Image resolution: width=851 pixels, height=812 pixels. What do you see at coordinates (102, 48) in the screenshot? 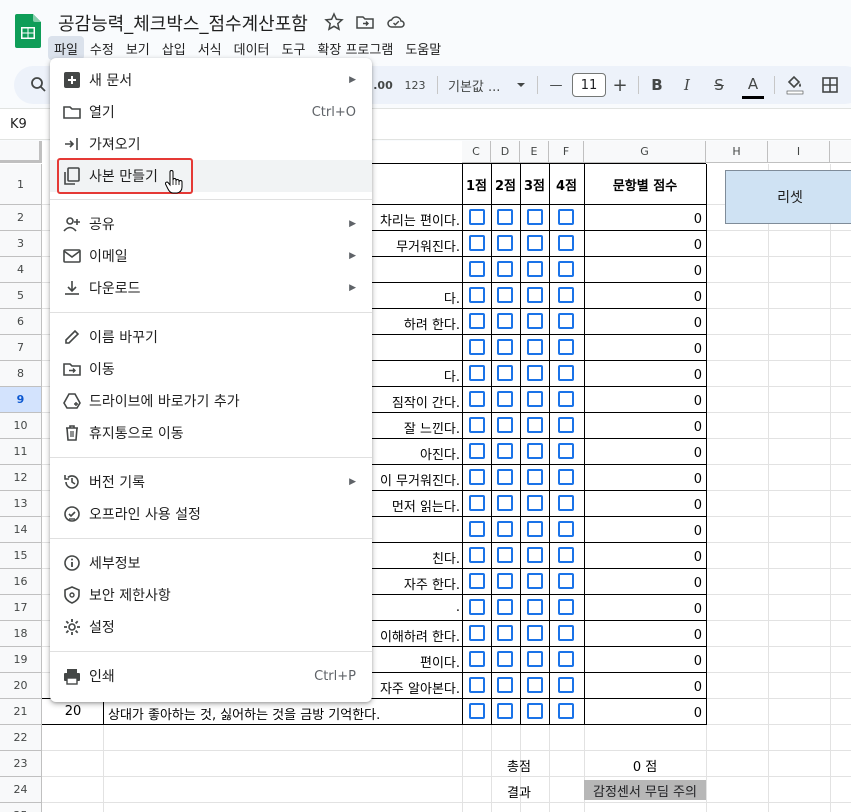
I see `menu-edit: 수정` at bounding box center [102, 48].